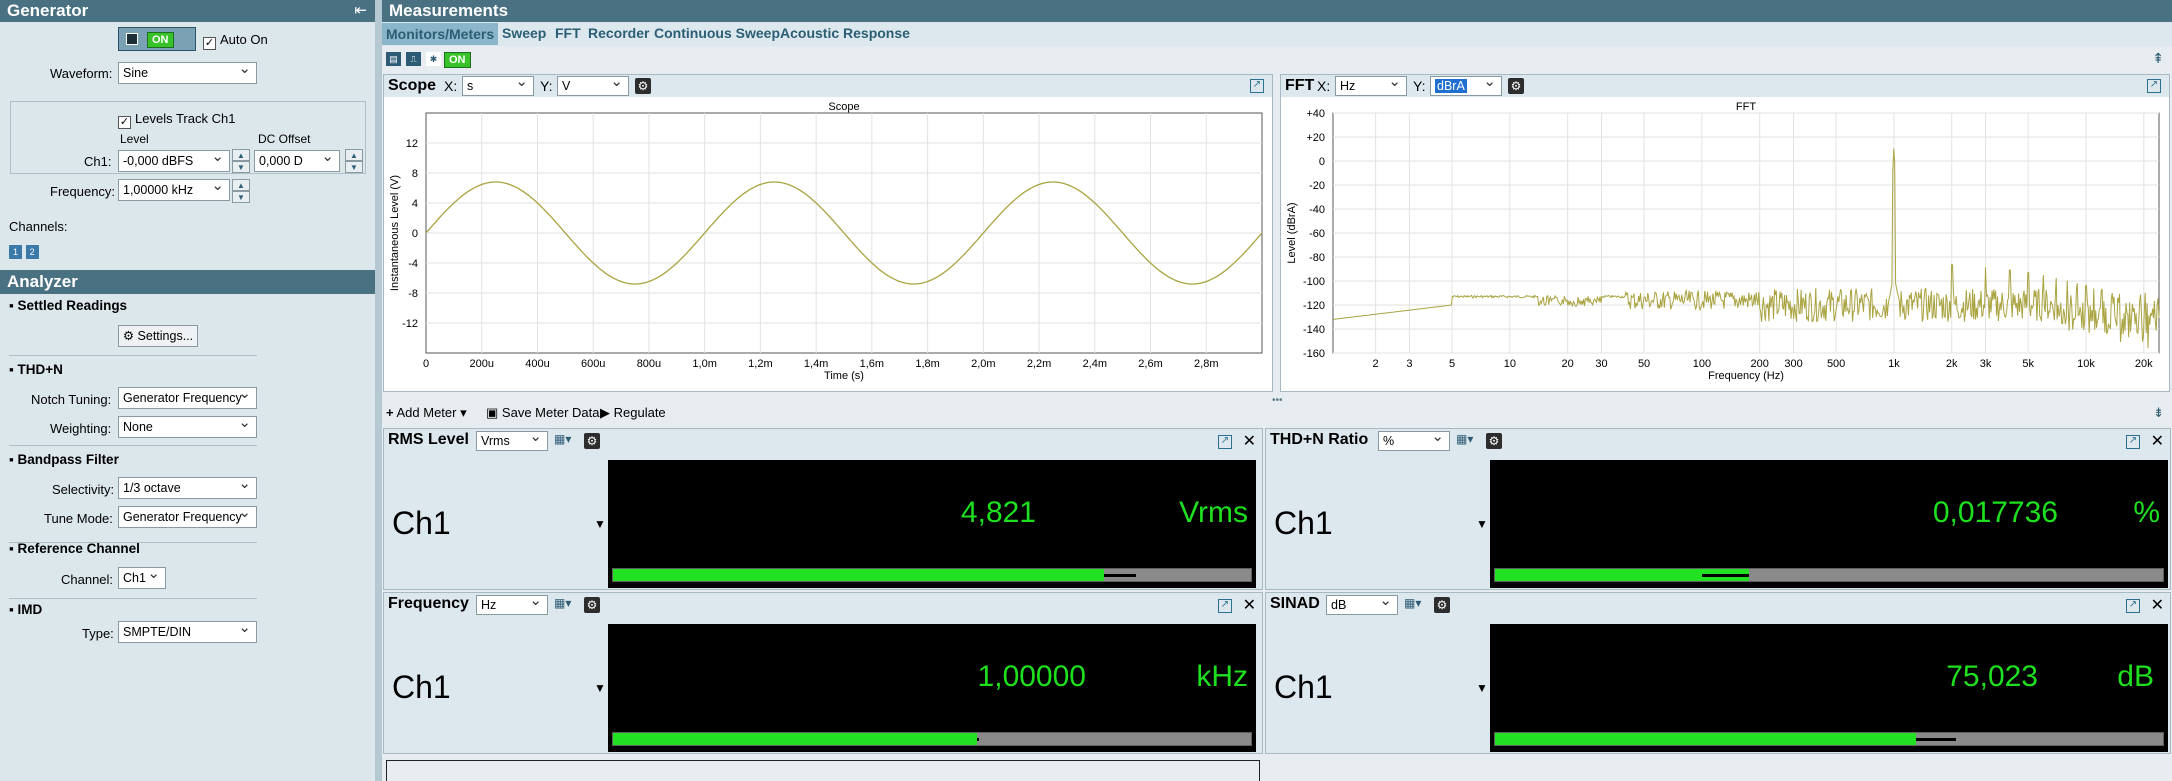  What do you see at coordinates (235, 41) in the screenshot?
I see `auto-on-checkbox: ✓ Auto On` at bounding box center [235, 41].